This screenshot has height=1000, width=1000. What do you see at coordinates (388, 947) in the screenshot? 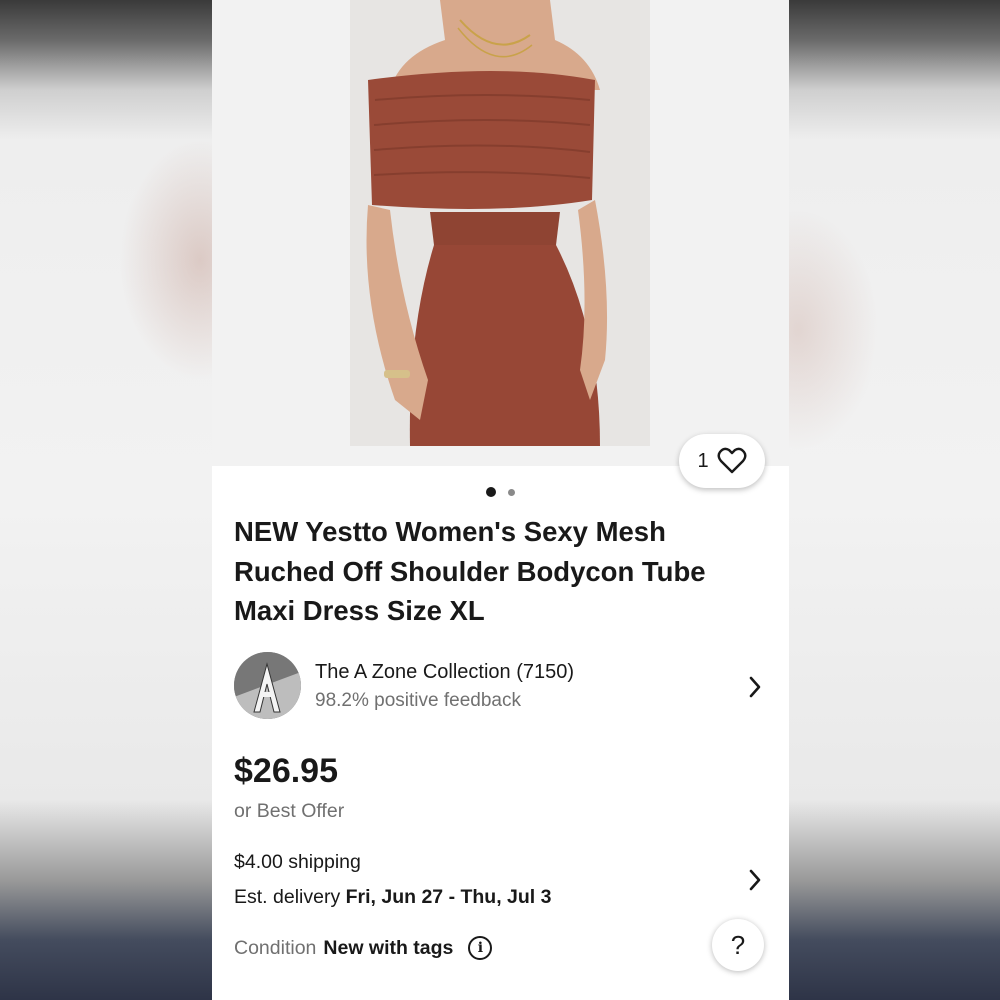
I see `condition-value: New with tags` at bounding box center [388, 947].